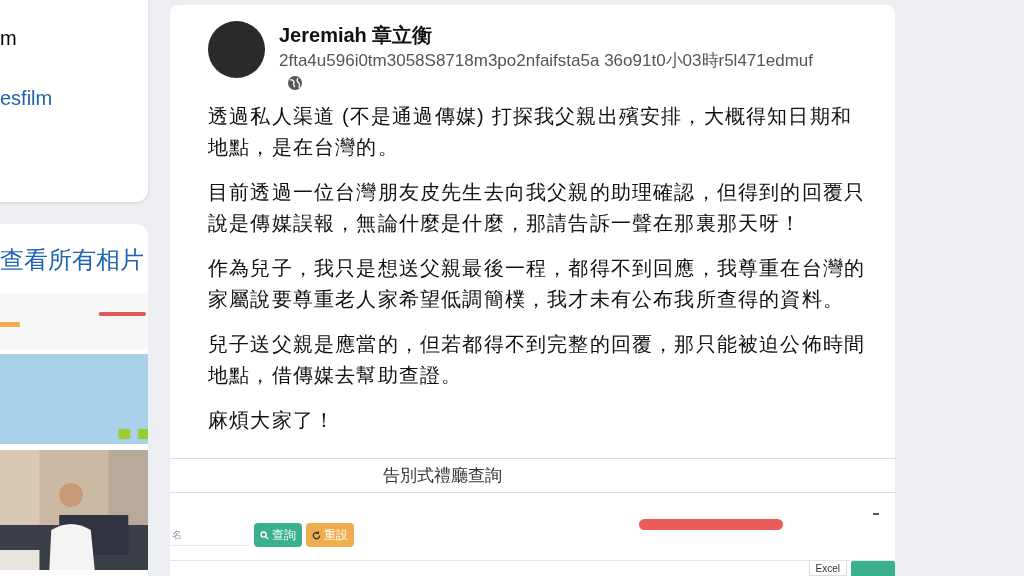 Image resolution: width=1024 pixels, height=576 pixels. What do you see at coordinates (9, 38) in the screenshot?
I see `intro-text: m` at bounding box center [9, 38].